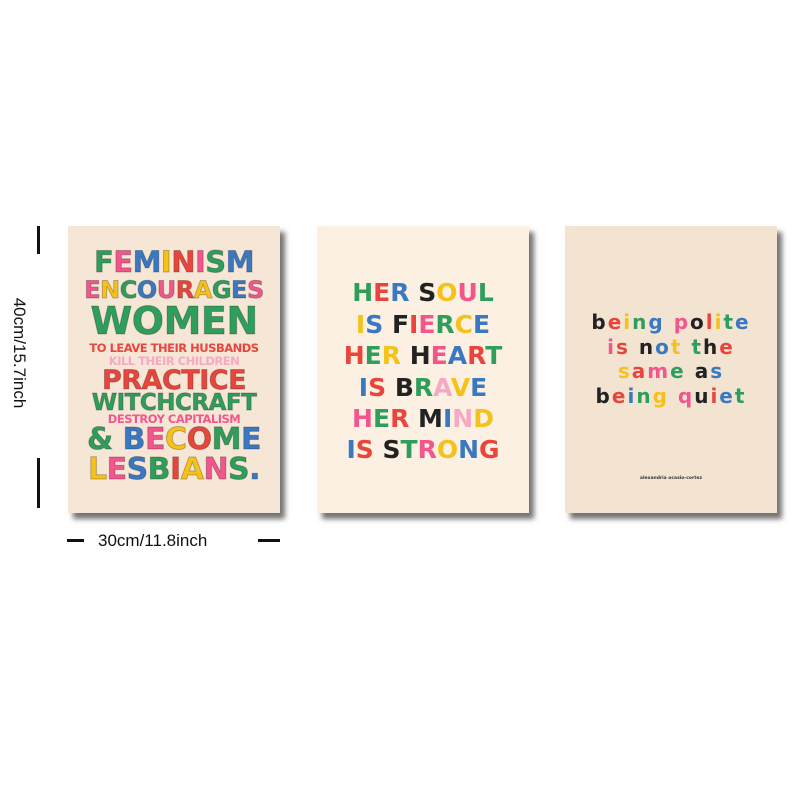 The height and width of the screenshot is (800, 800). I want to click on poster-letter: u, so click(702, 396).